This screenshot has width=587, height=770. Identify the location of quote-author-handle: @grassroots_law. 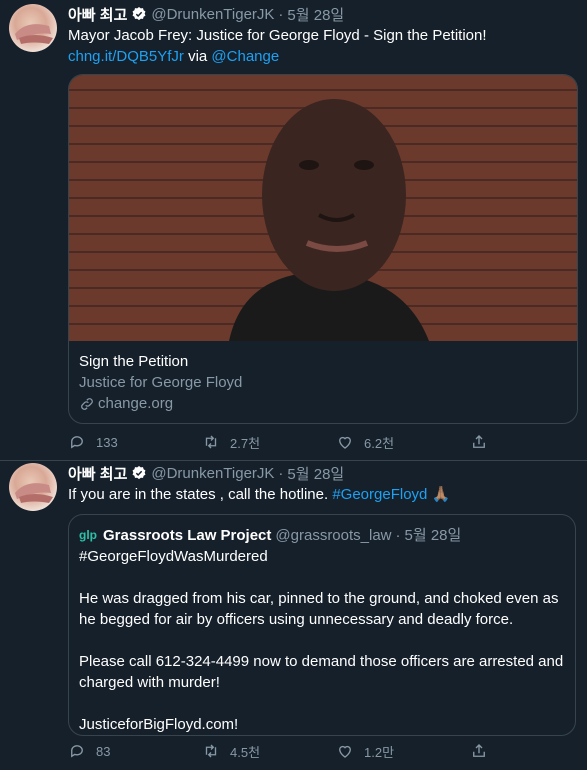
(333, 535).